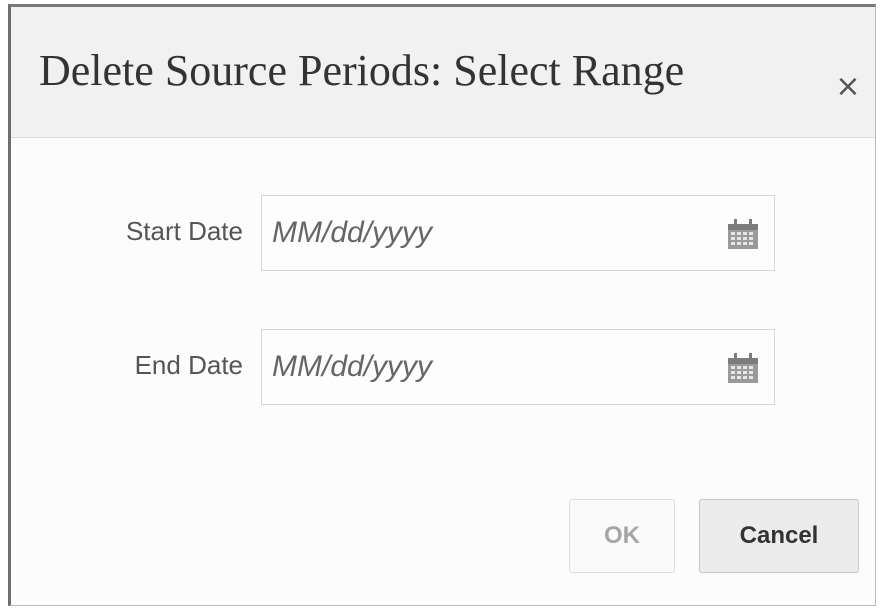 This screenshot has width=880, height=610. I want to click on close-button: ×, so click(848, 87).